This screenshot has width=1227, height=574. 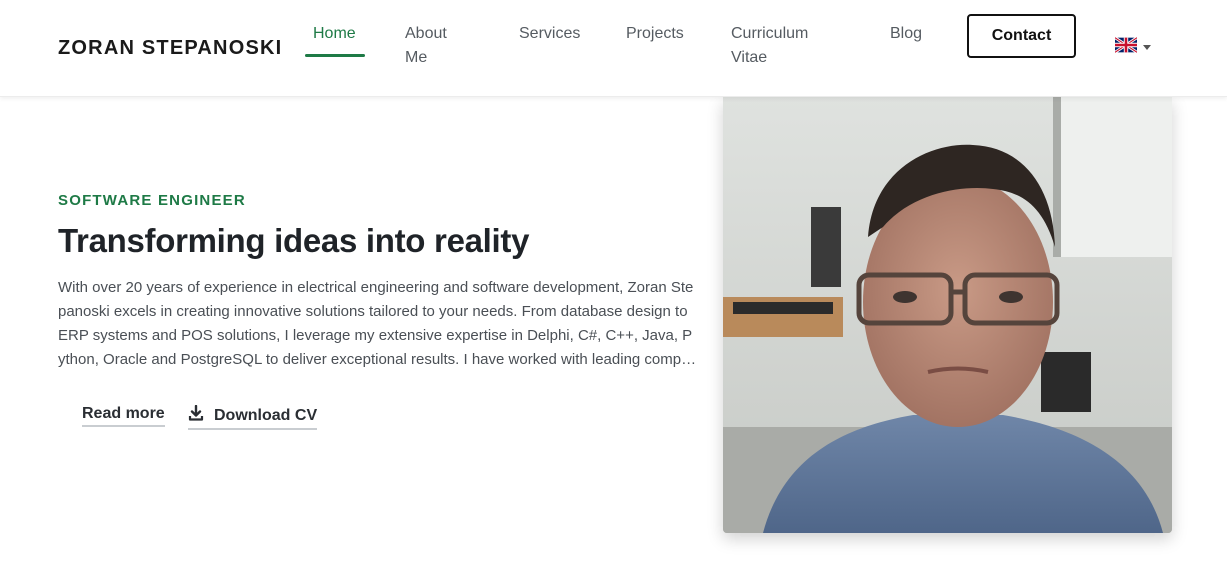 What do you see at coordinates (549, 34) in the screenshot?
I see `nav-services: Services` at bounding box center [549, 34].